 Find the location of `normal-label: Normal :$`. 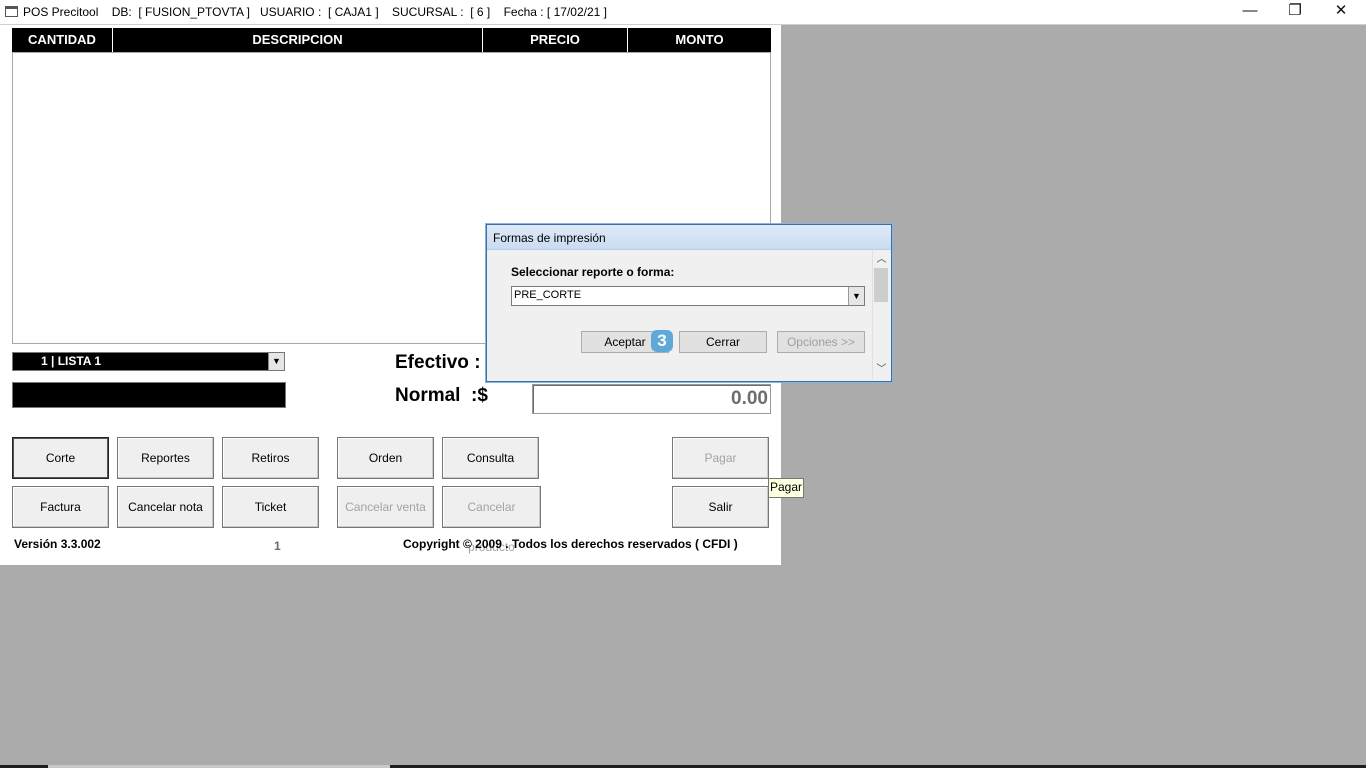

normal-label: Normal :$ is located at coordinates (441, 395).